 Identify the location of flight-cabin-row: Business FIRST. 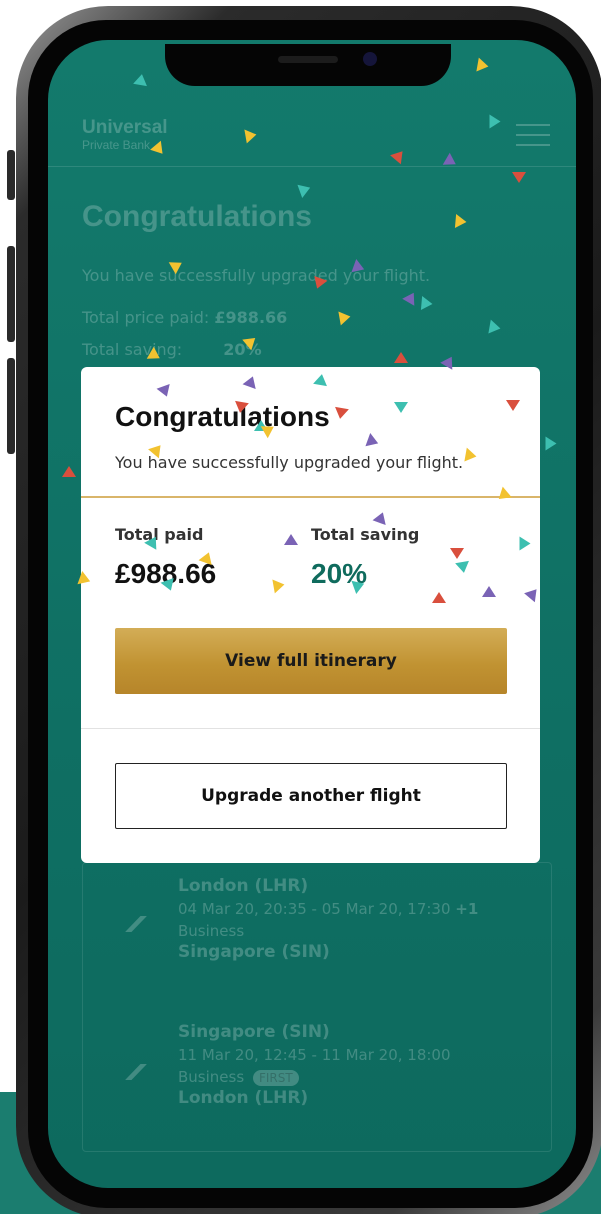
(314, 1077).